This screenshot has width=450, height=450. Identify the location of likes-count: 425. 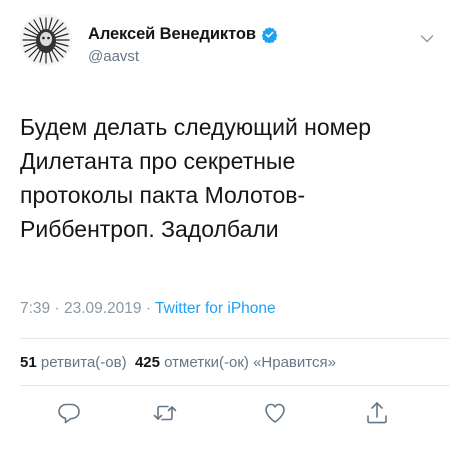
(147, 362).